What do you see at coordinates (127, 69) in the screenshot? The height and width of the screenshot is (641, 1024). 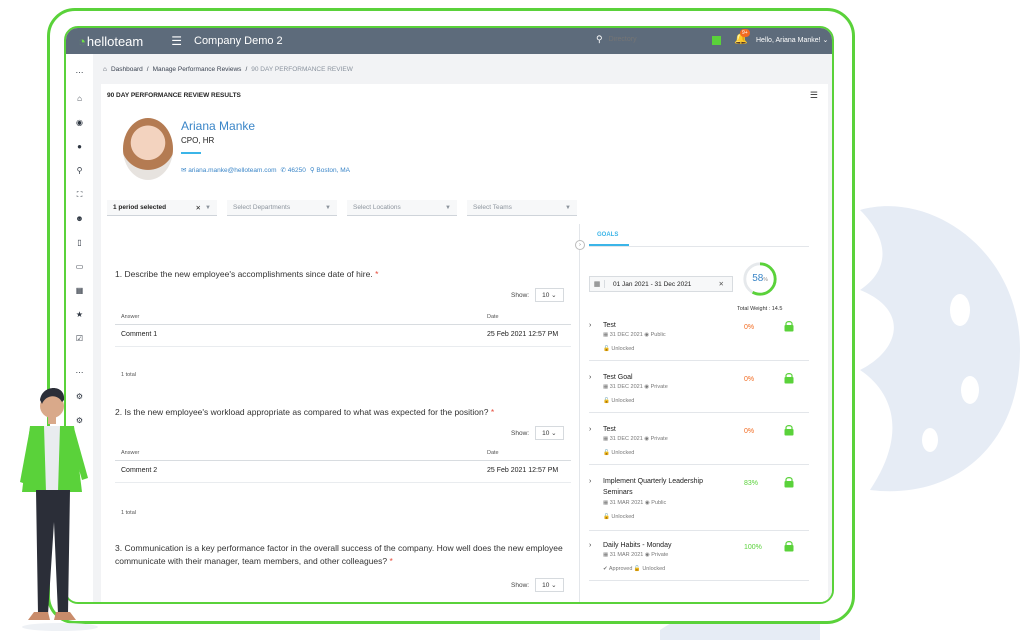 I see `breadcrumb-dashboard: Dashboard` at bounding box center [127, 69].